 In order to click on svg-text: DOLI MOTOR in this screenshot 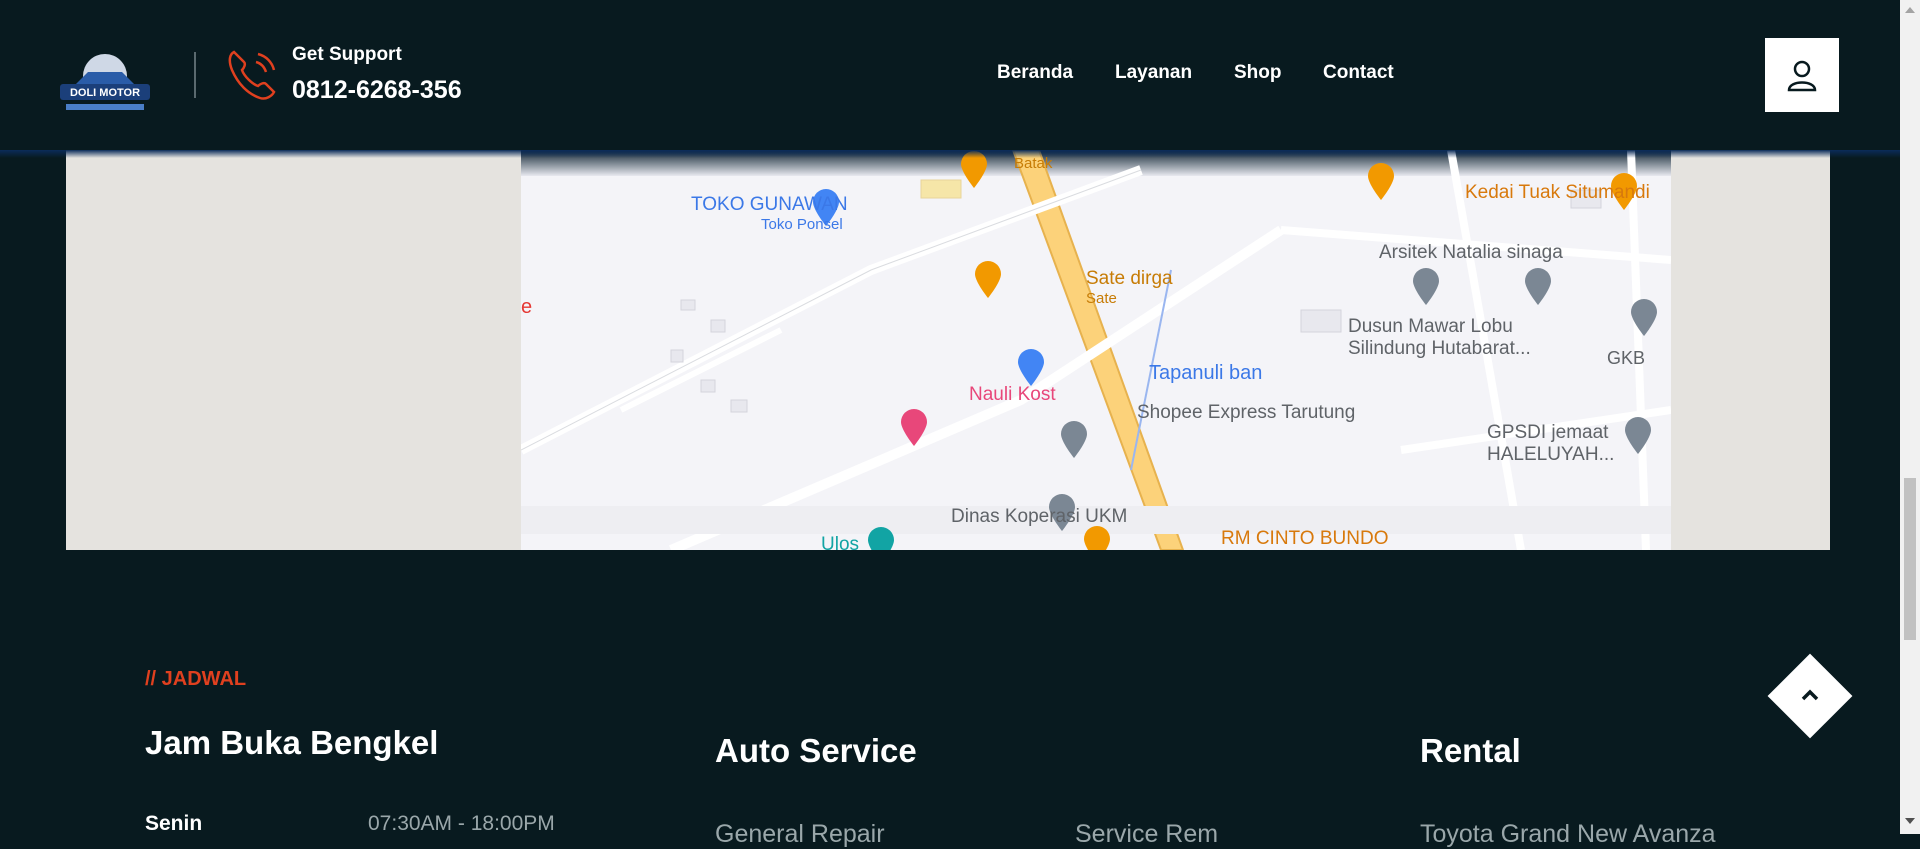, I will do `click(105, 93)`.